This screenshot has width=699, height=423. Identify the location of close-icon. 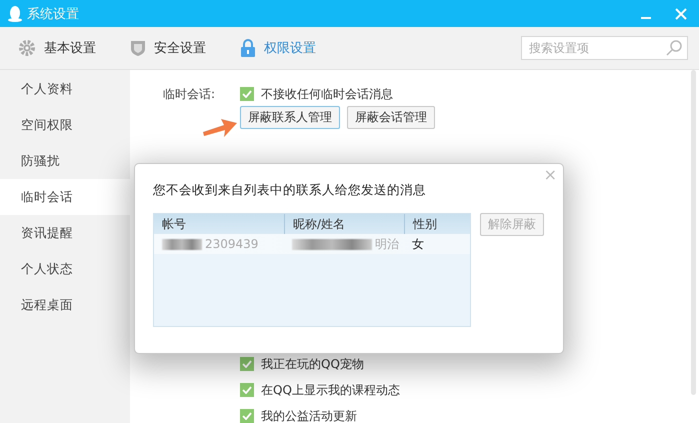
(681, 14).